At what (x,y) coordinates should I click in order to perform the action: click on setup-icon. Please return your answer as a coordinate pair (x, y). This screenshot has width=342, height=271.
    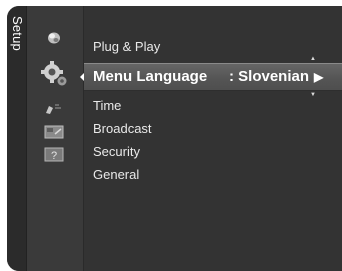
    Looking at the image, I should click on (54, 74).